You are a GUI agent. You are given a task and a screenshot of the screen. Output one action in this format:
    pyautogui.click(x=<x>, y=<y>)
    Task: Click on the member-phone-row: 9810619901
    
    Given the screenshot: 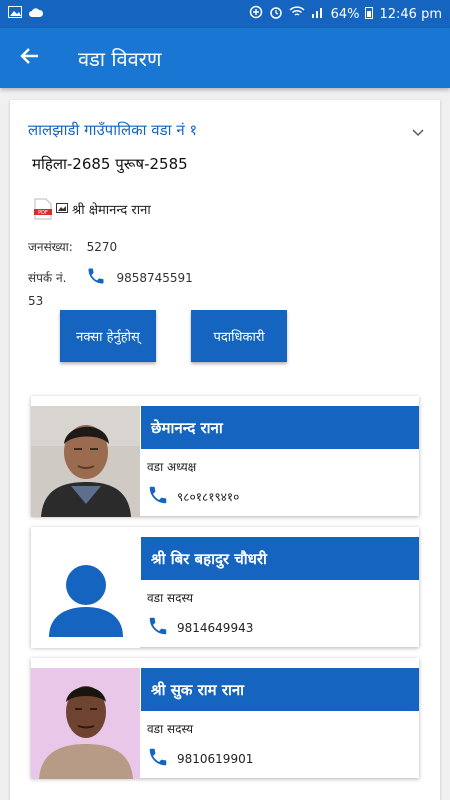 What is the action you would take?
    pyautogui.click(x=200, y=758)
    